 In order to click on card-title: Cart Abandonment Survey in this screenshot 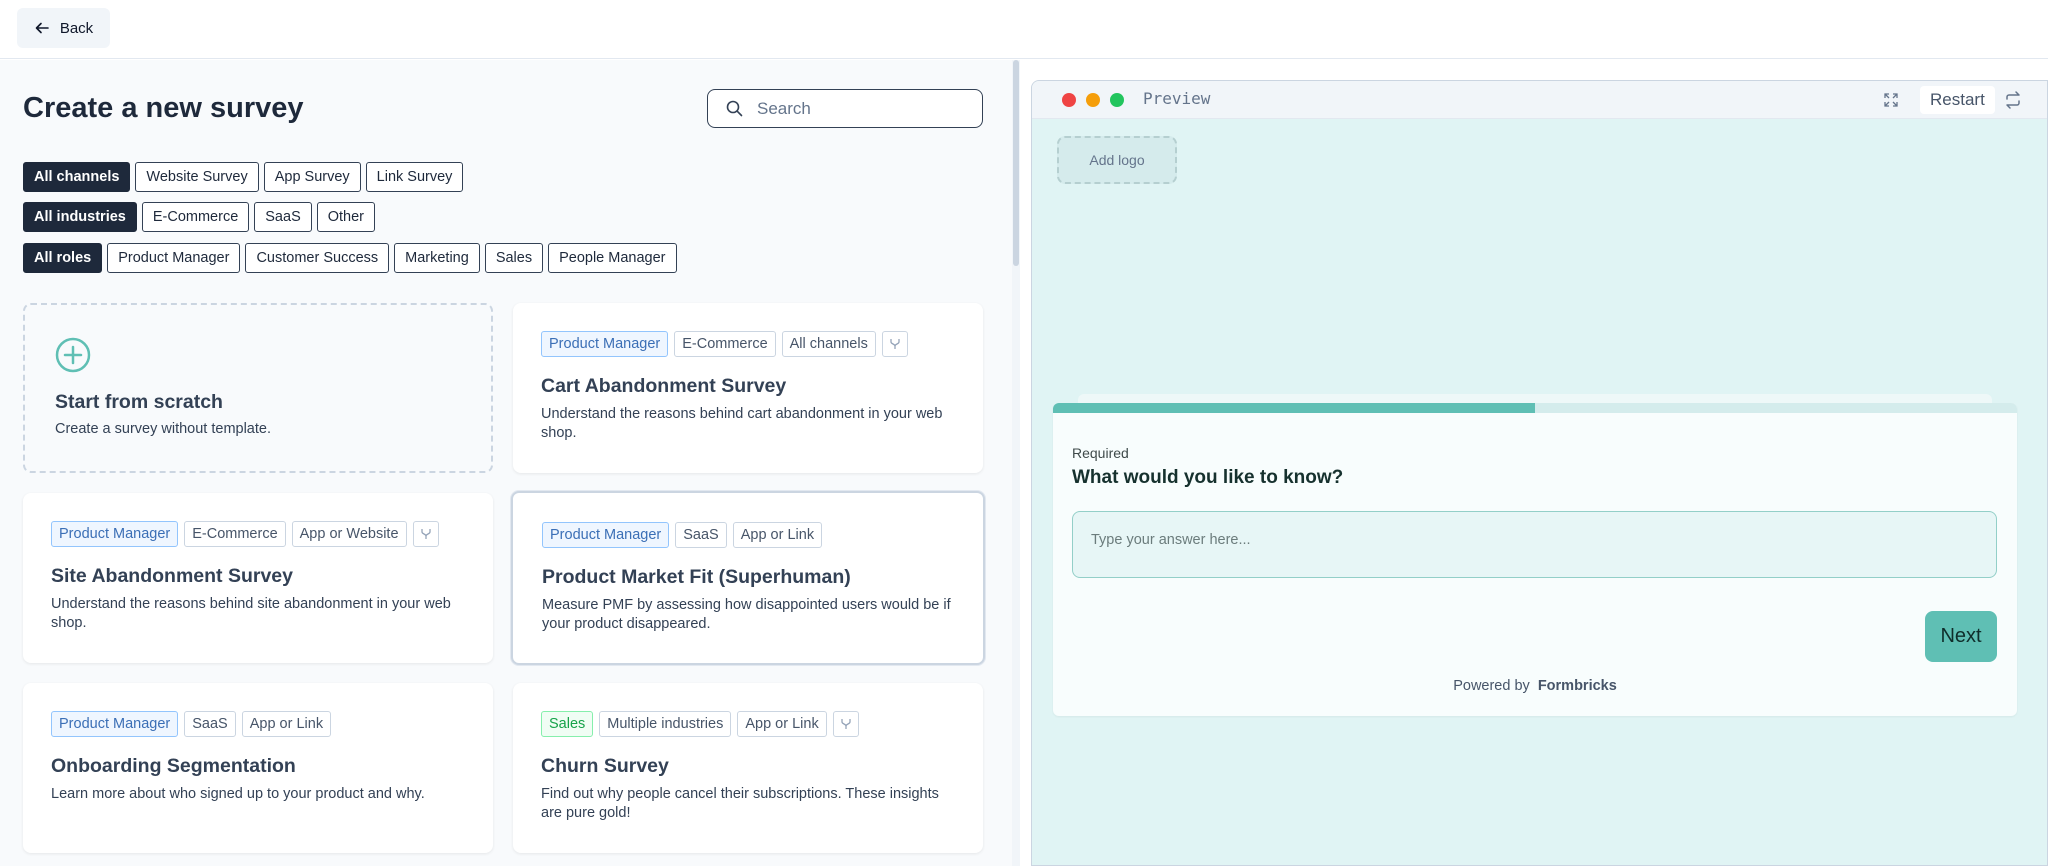, I will do `click(664, 386)`.